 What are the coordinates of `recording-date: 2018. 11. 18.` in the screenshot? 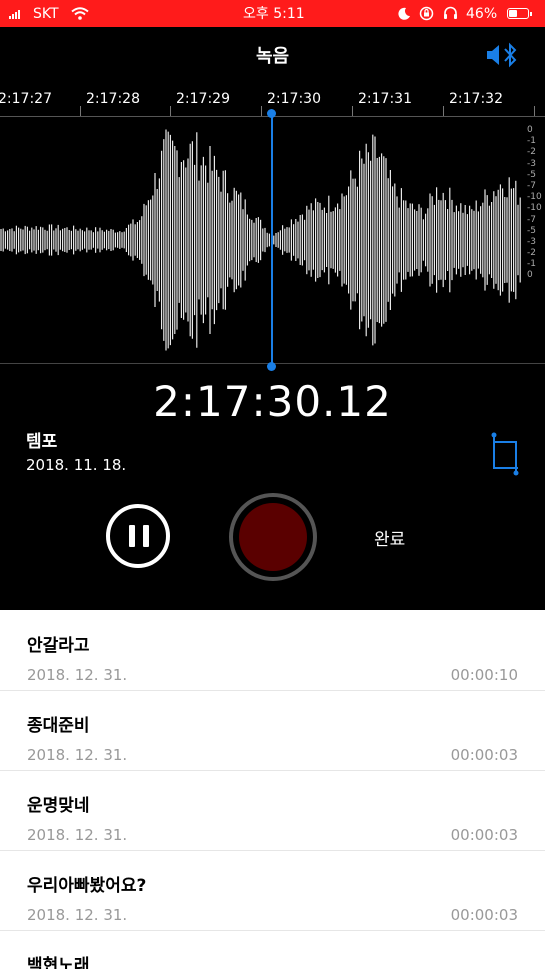 It's located at (76, 465).